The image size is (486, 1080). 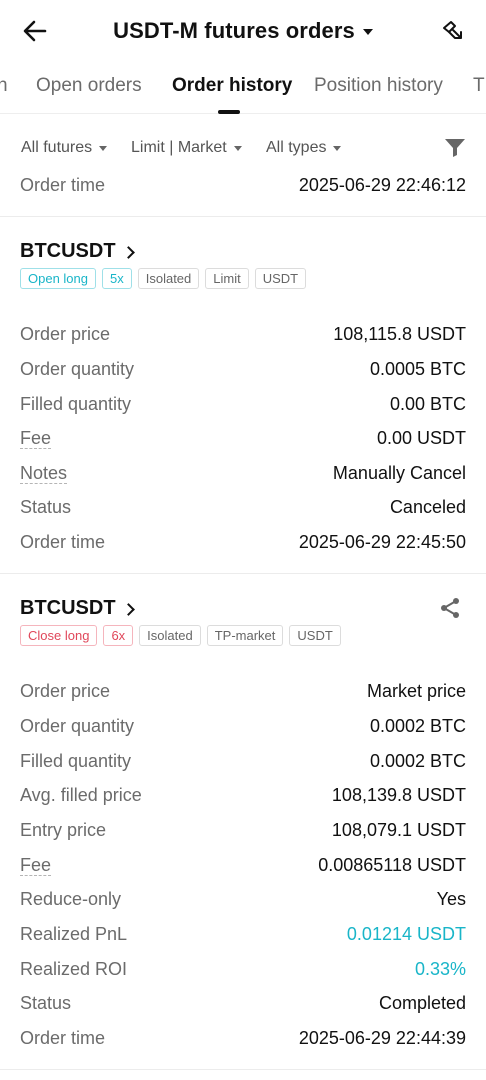 I want to click on title-dropdown: USDT-M futures orders, so click(x=243, y=31).